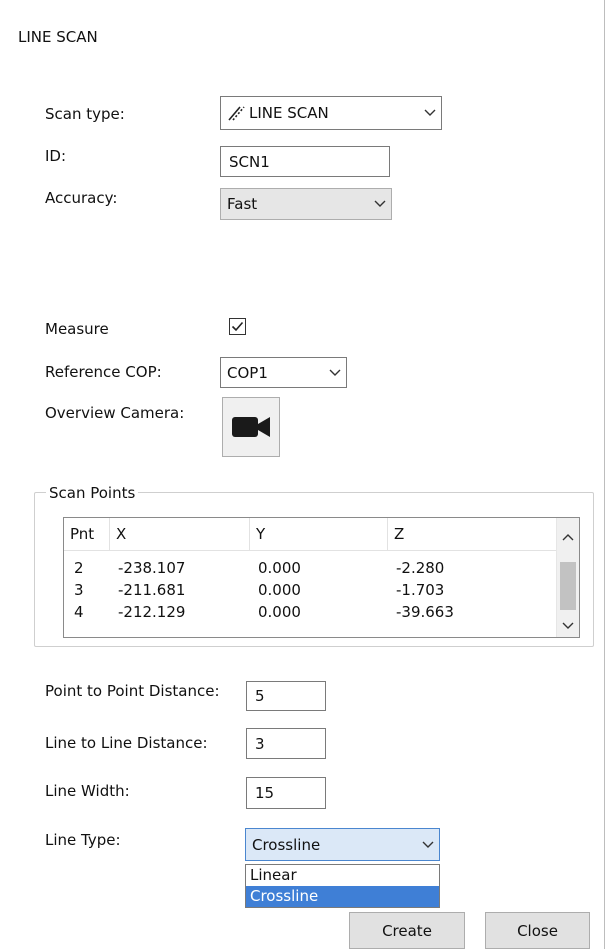 The width and height of the screenshot is (606, 949). What do you see at coordinates (331, 113) in the screenshot?
I see `scan-type-dropdown: LINE SCAN` at bounding box center [331, 113].